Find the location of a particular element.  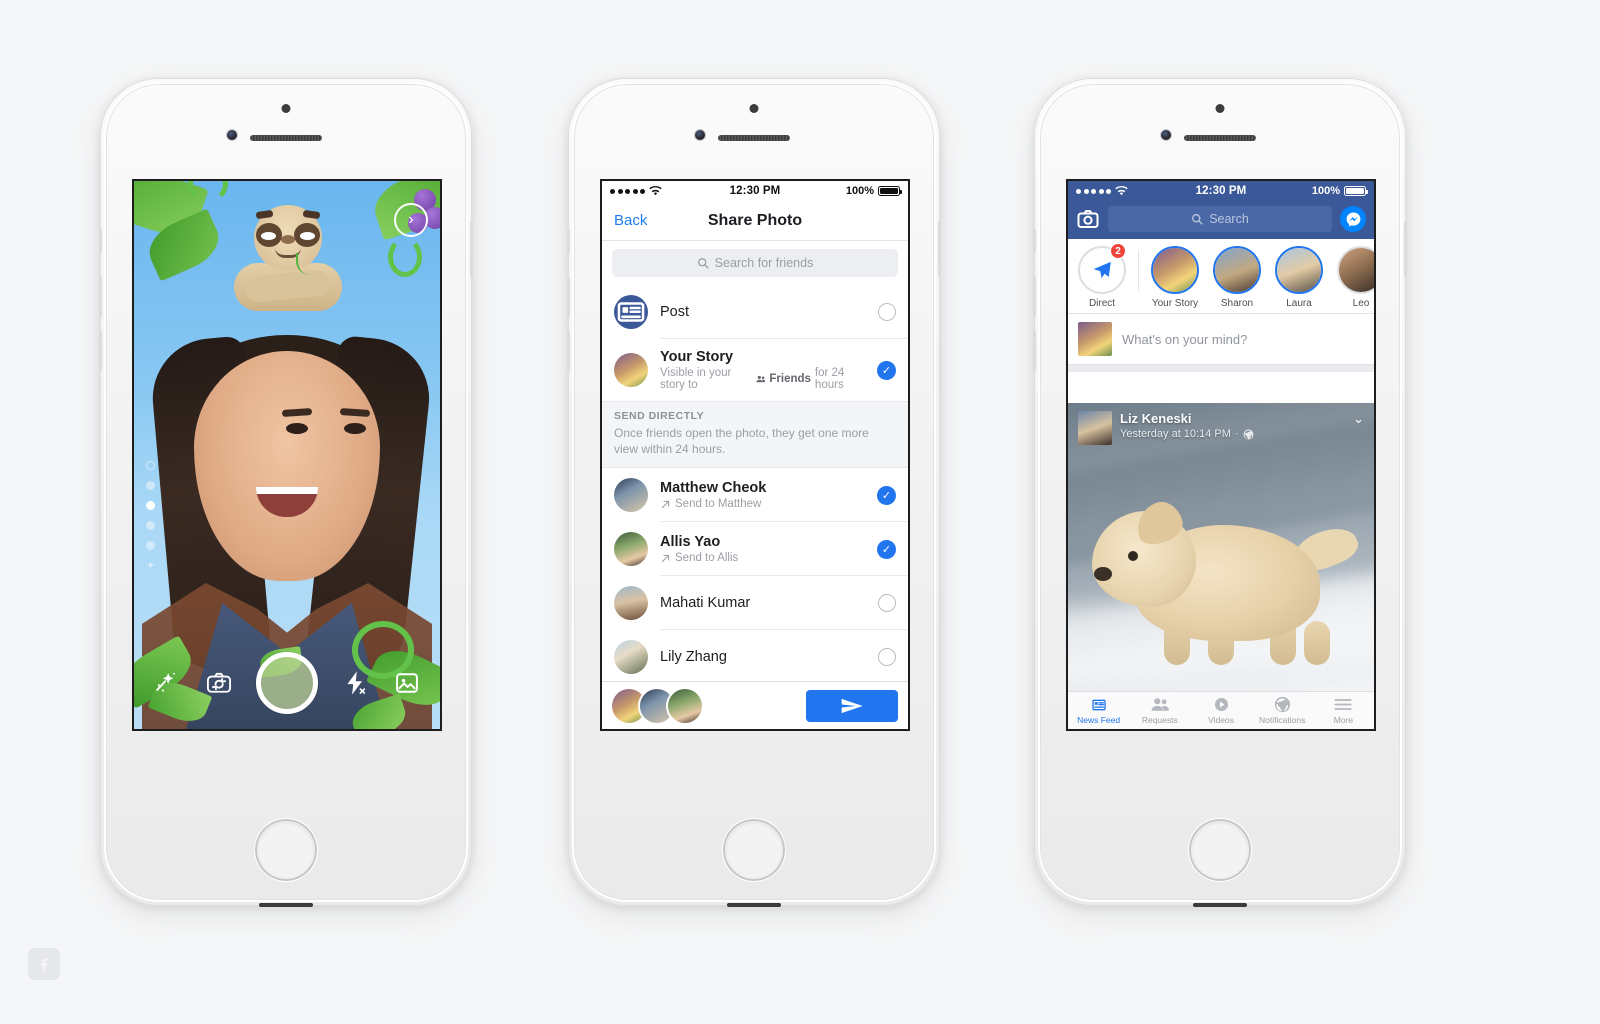

share-photo-navbar: Back Share Photo is located at coordinates (755, 221).